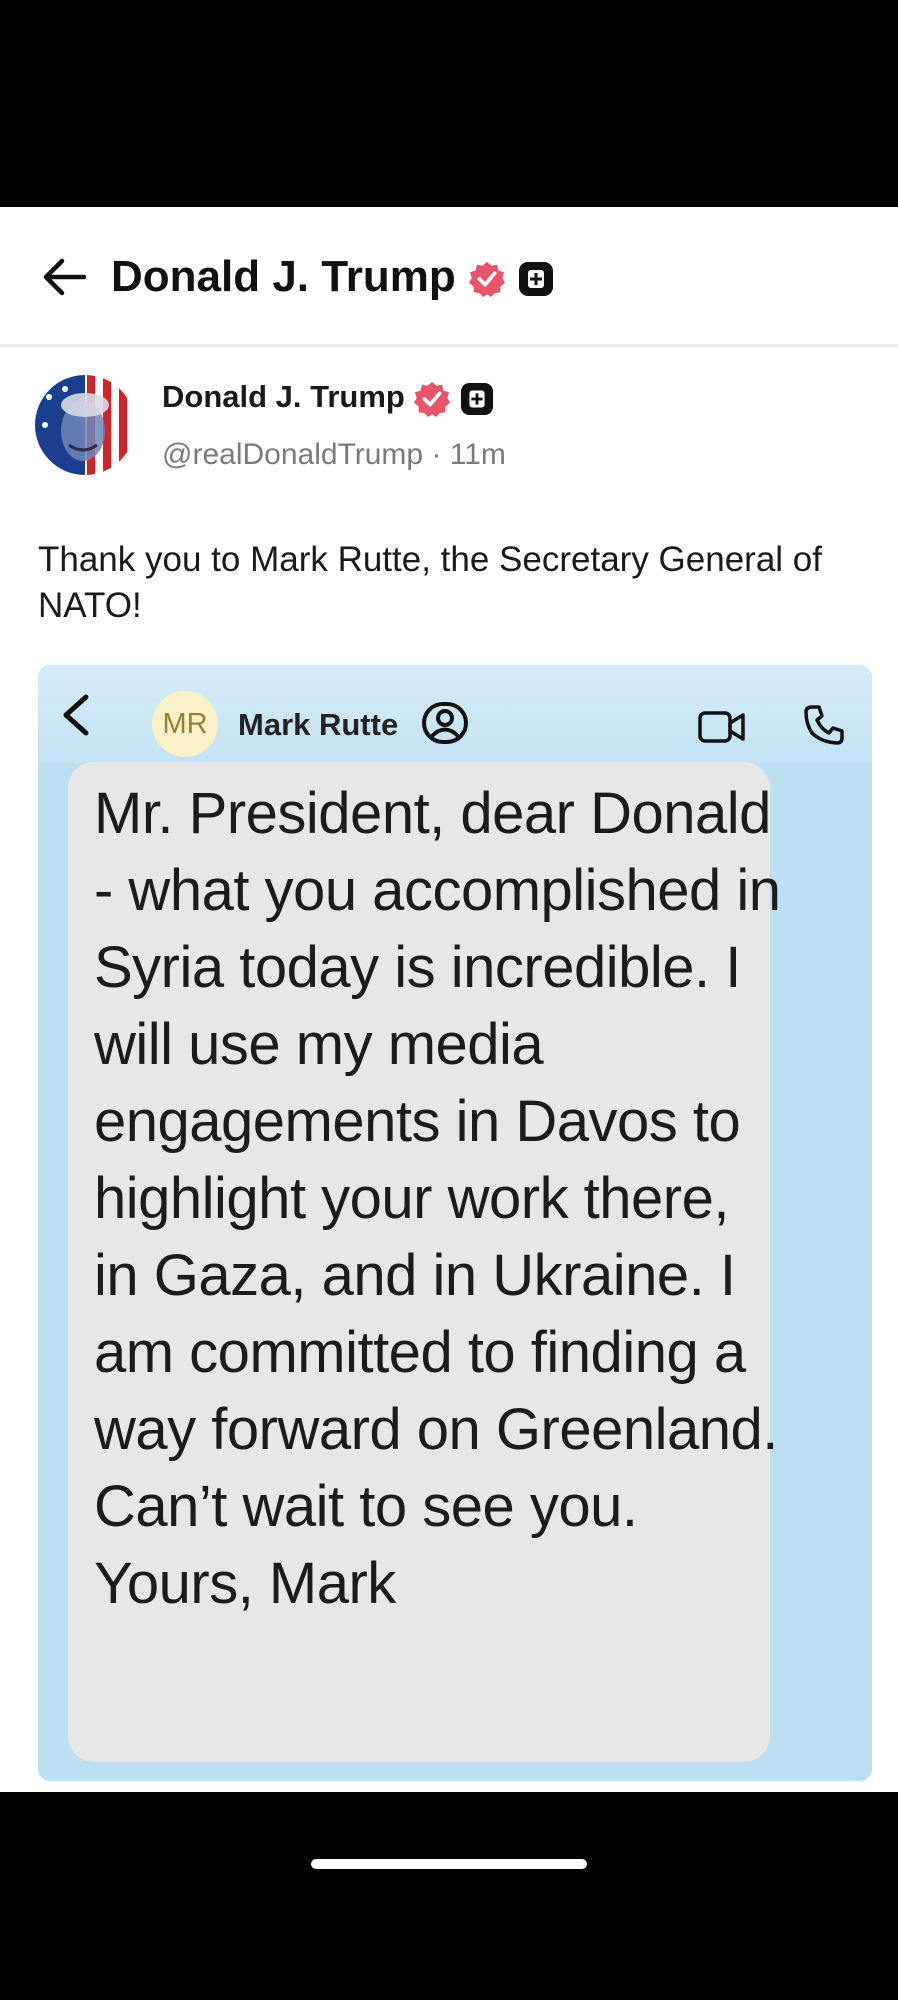 The width and height of the screenshot is (898, 2000). I want to click on contact-card-icon, so click(445, 723).